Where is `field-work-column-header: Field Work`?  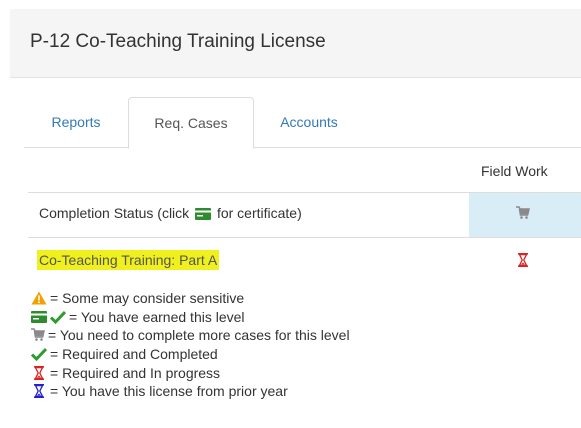 field-work-column-header: Field Work is located at coordinates (514, 171).